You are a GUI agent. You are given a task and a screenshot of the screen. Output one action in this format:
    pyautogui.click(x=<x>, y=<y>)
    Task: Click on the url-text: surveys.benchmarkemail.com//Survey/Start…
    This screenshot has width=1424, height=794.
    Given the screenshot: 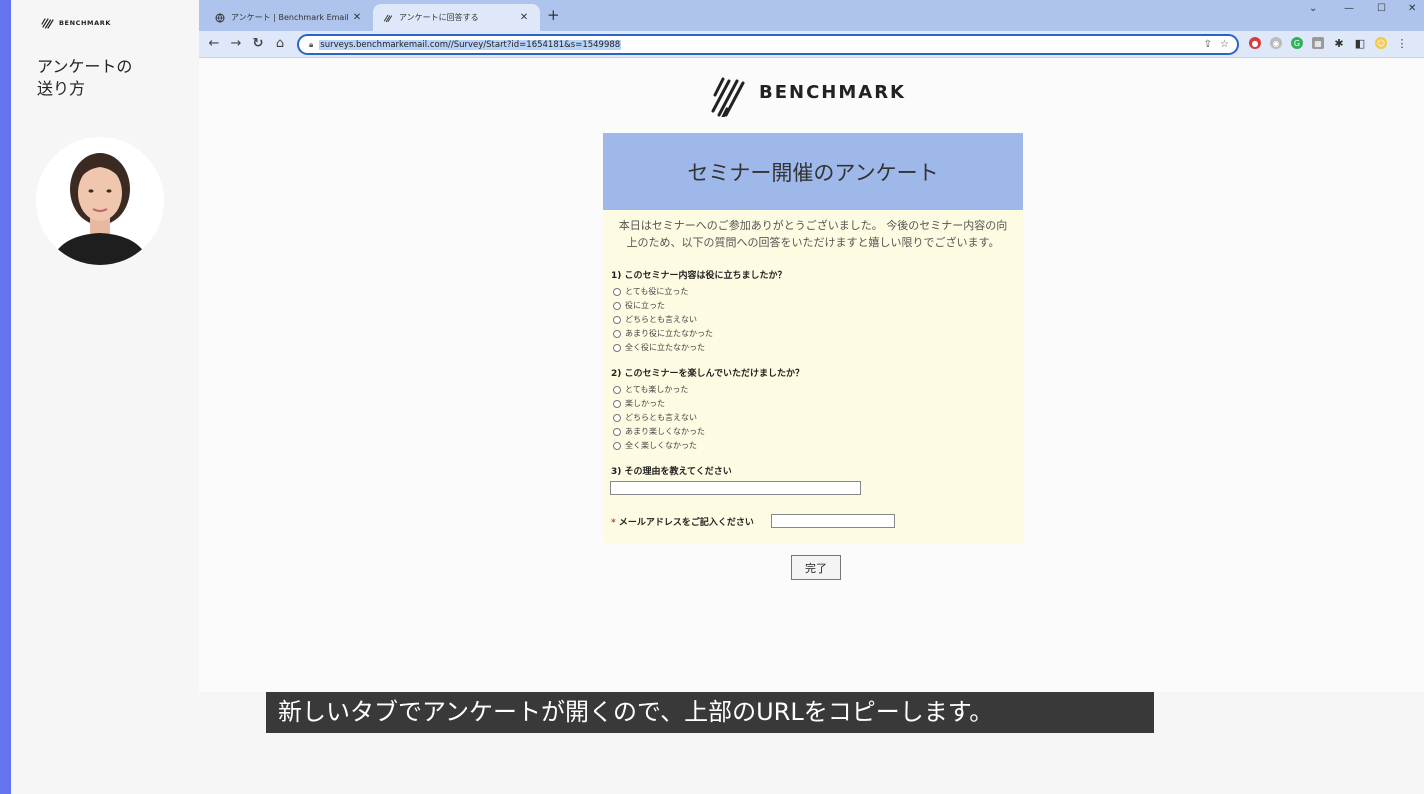 What is the action you would take?
    pyautogui.click(x=470, y=44)
    